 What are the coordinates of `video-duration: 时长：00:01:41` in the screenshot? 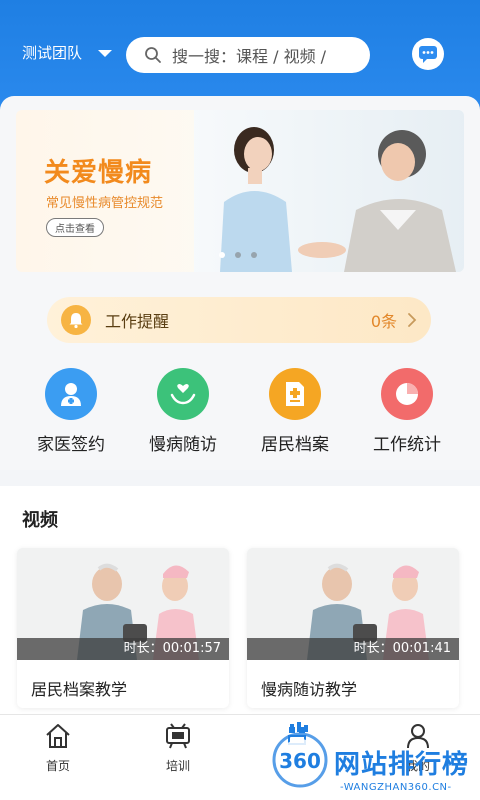 It's located at (353, 649).